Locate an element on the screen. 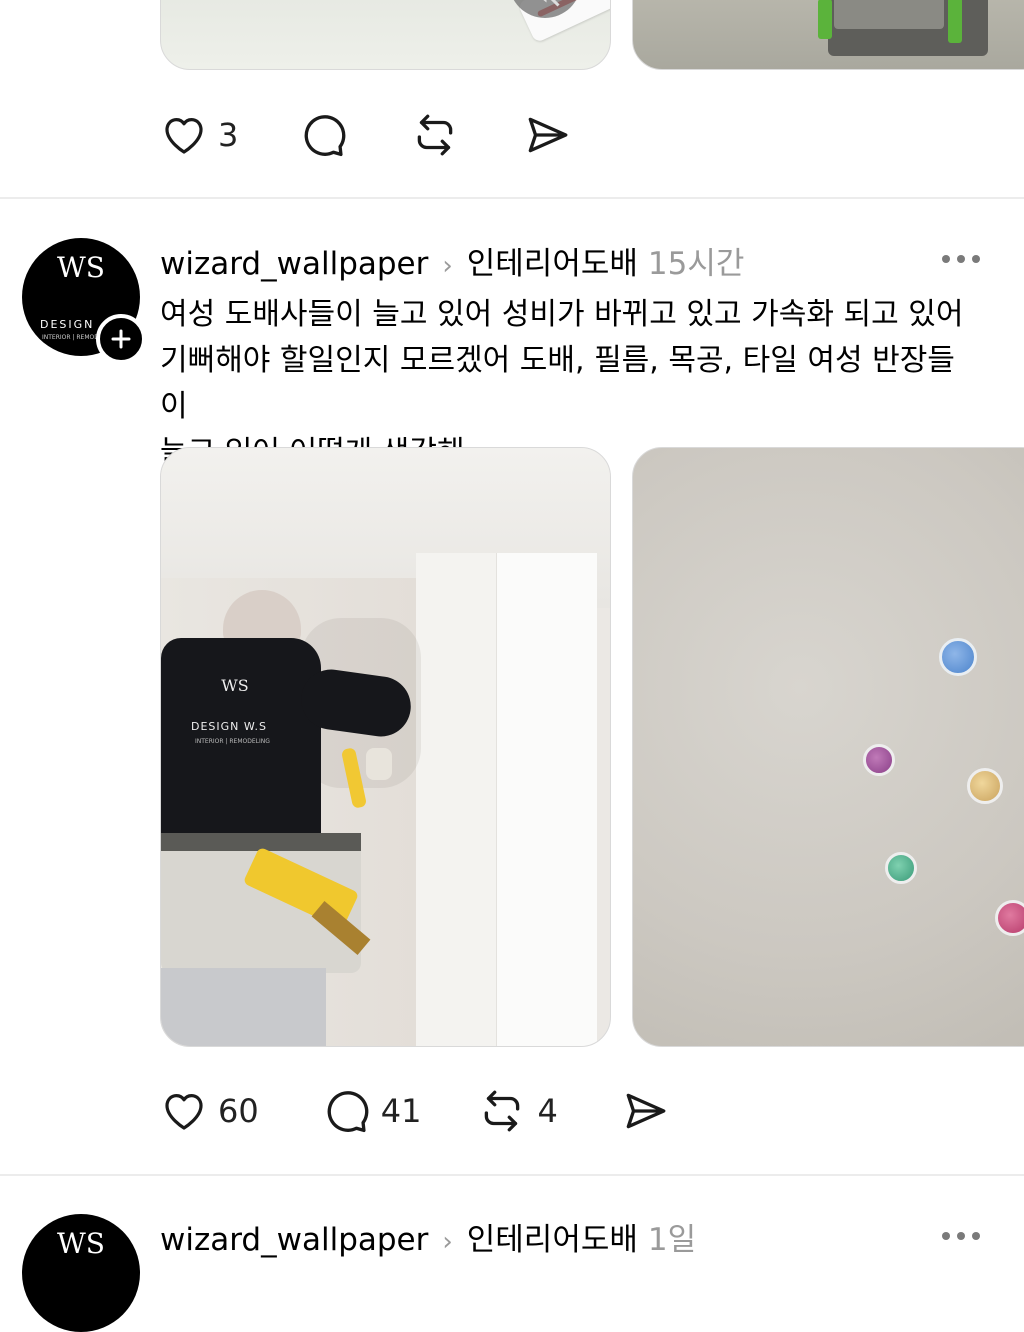  avatar-brand: DESIGN is located at coordinates (67, 324).